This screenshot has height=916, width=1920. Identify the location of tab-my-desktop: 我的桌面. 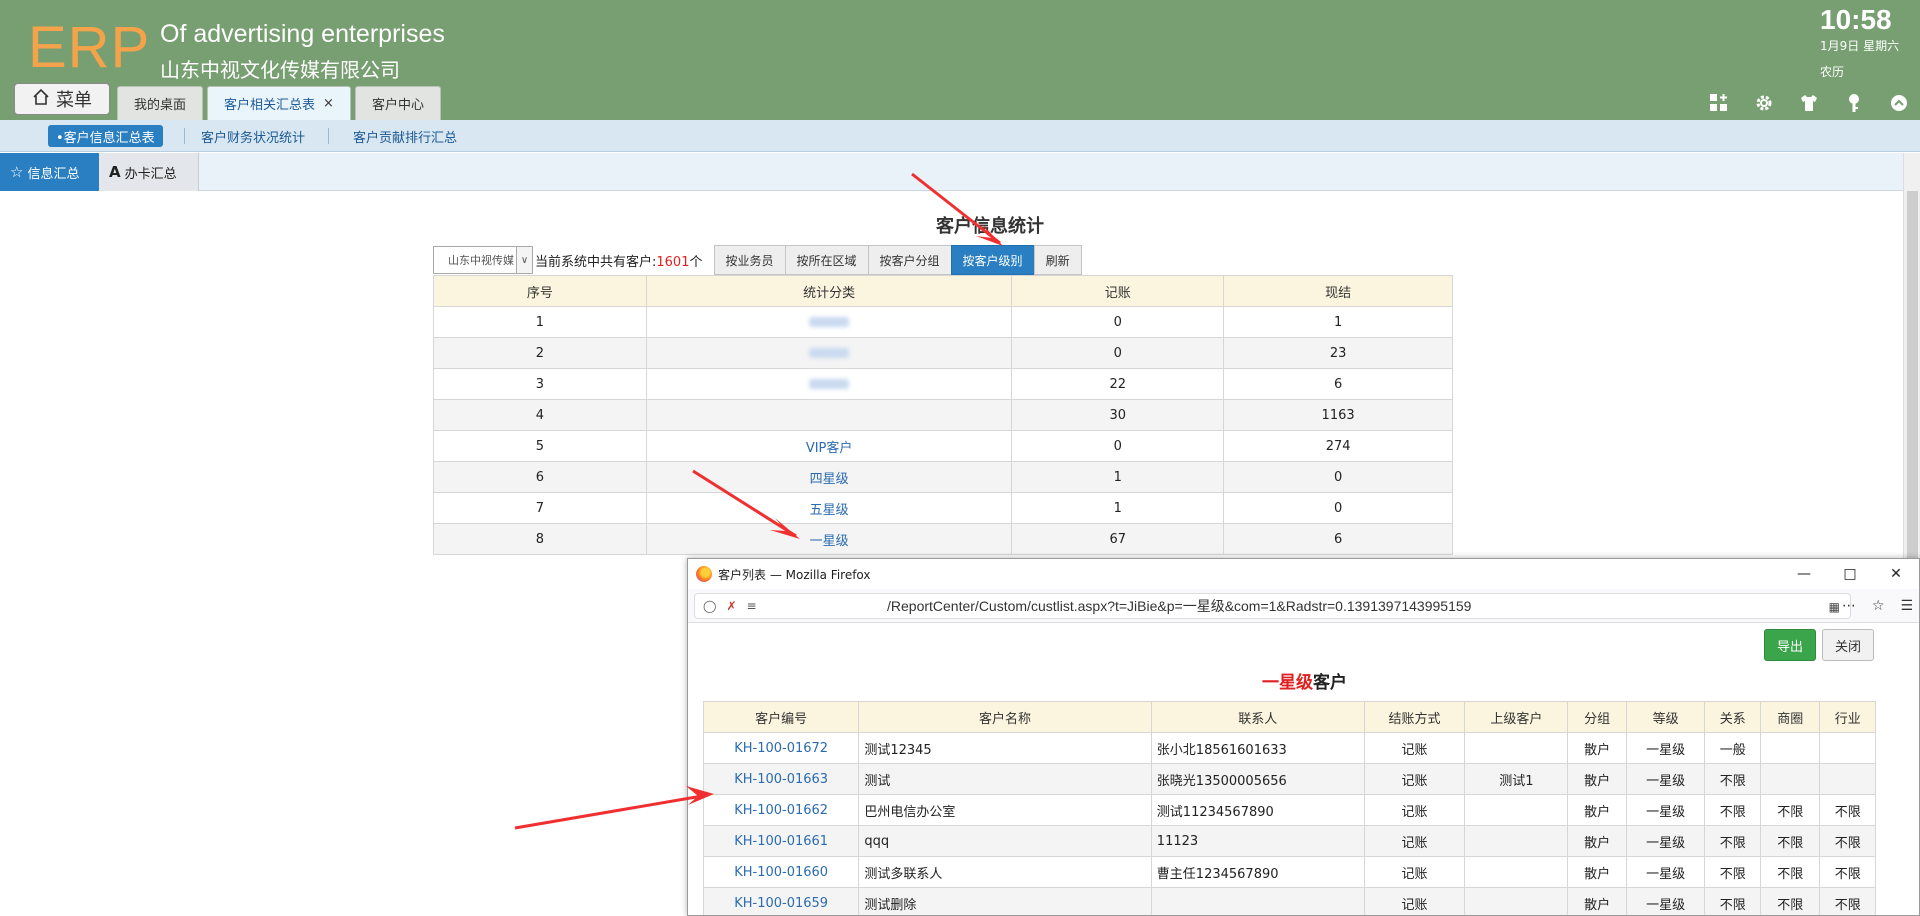
(160, 103).